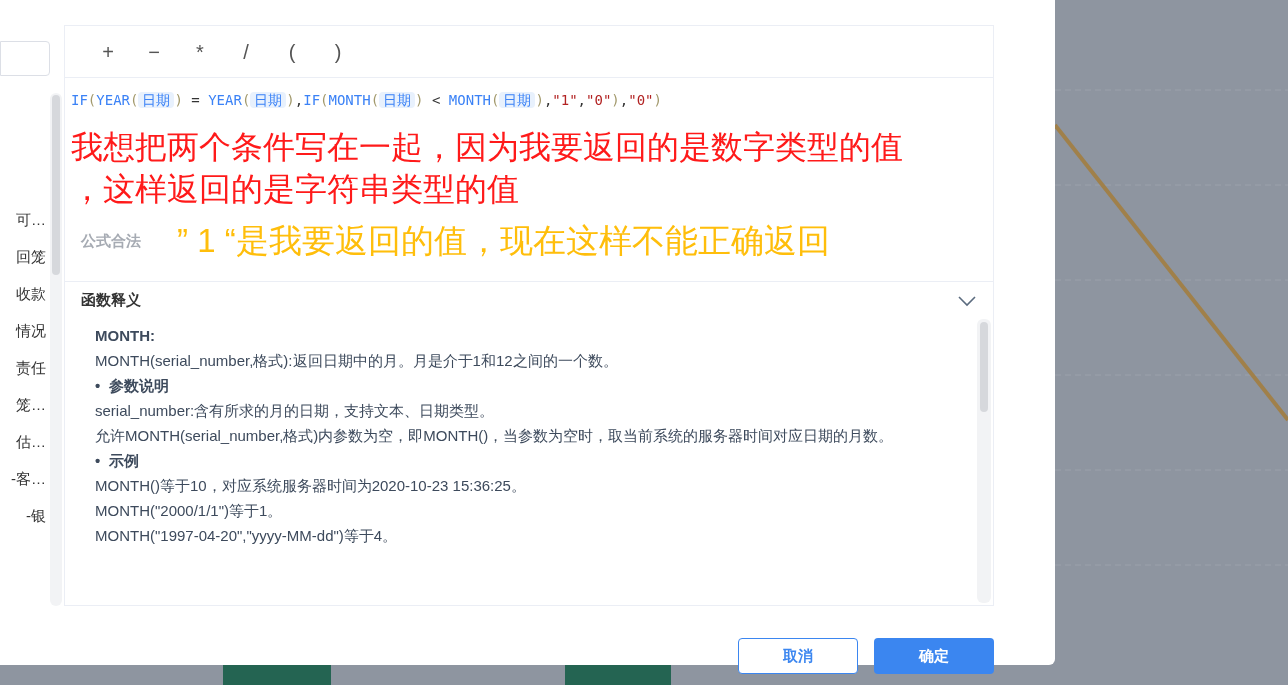 The height and width of the screenshot is (685, 1288). Describe the element at coordinates (25, 516) in the screenshot. I see `sidebar-item: -银` at that location.